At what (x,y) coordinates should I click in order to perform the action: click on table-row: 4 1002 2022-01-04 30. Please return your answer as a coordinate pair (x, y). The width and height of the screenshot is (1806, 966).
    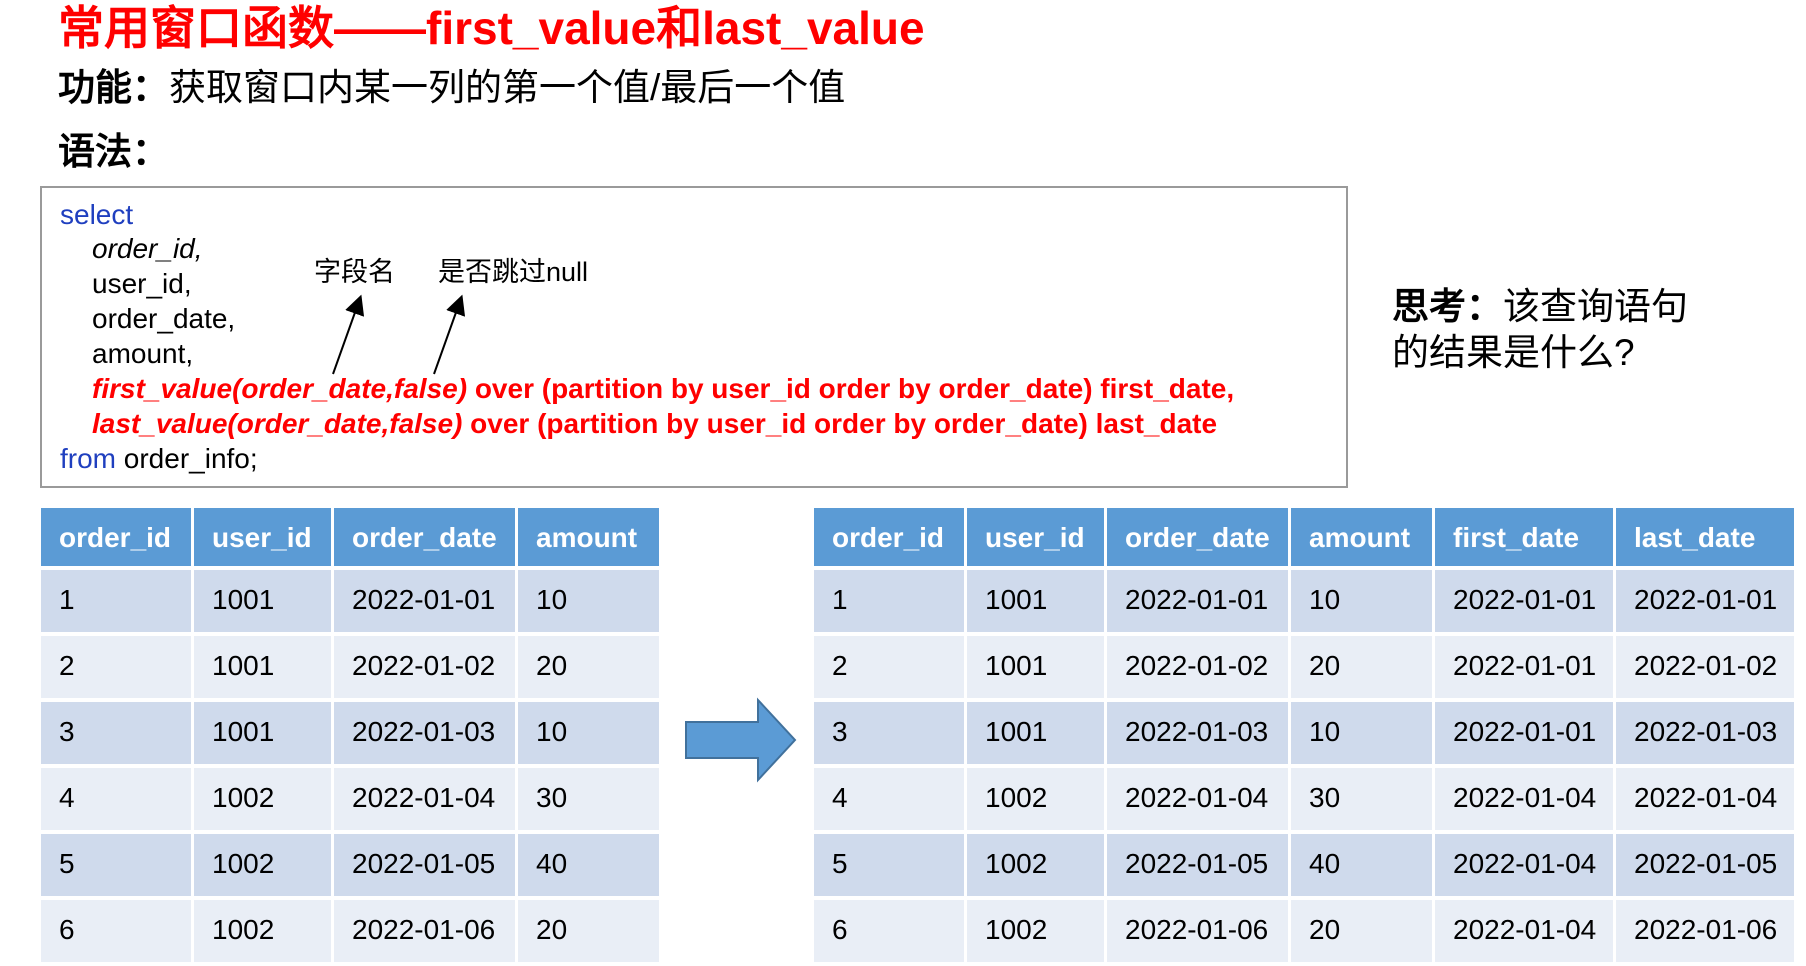
    Looking at the image, I should click on (350, 799).